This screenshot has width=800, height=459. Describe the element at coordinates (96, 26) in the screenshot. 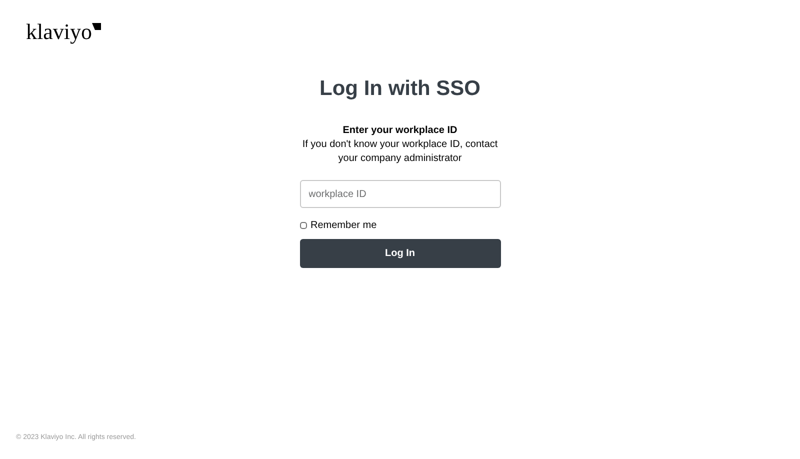

I see `flag-icon` at that location.